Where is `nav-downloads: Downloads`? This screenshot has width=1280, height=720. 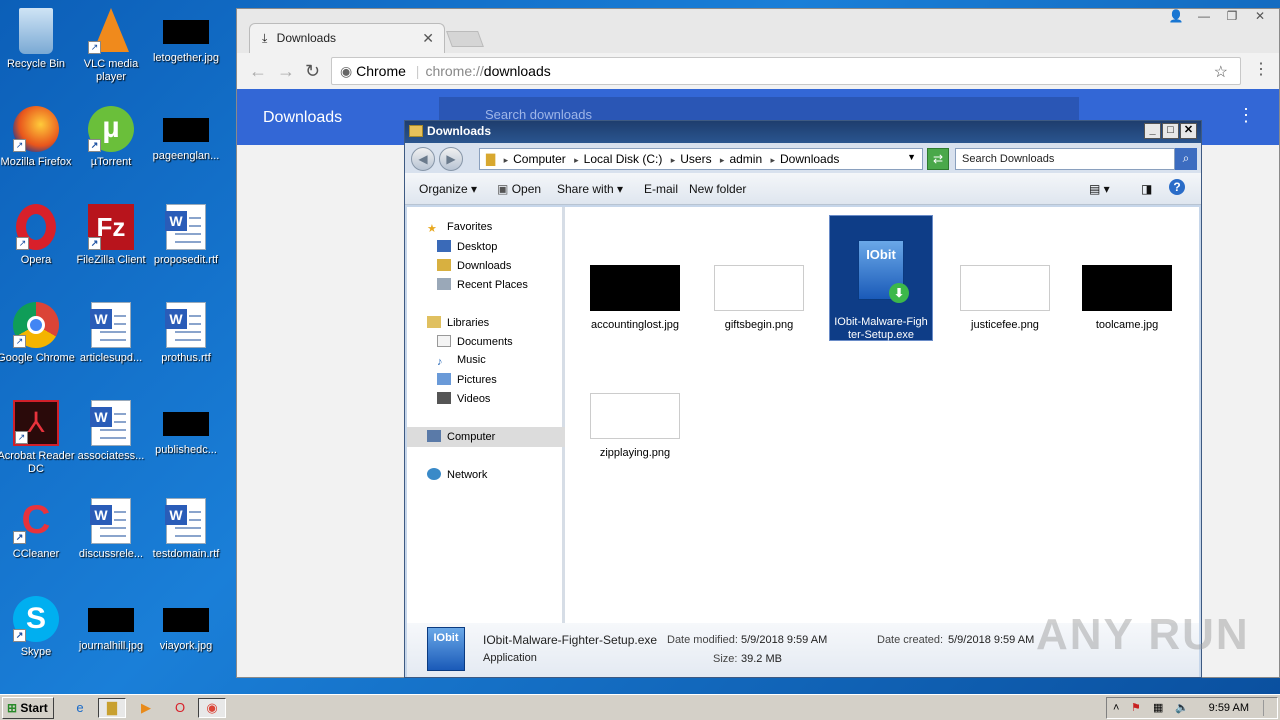
nav-downloads: Downloads is located at coordinates (474, 265).